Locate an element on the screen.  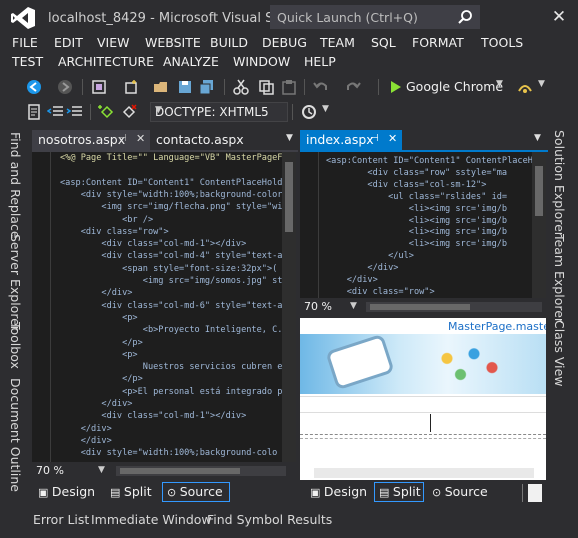
preview-dashed-border is located at coordinates (423, 434).